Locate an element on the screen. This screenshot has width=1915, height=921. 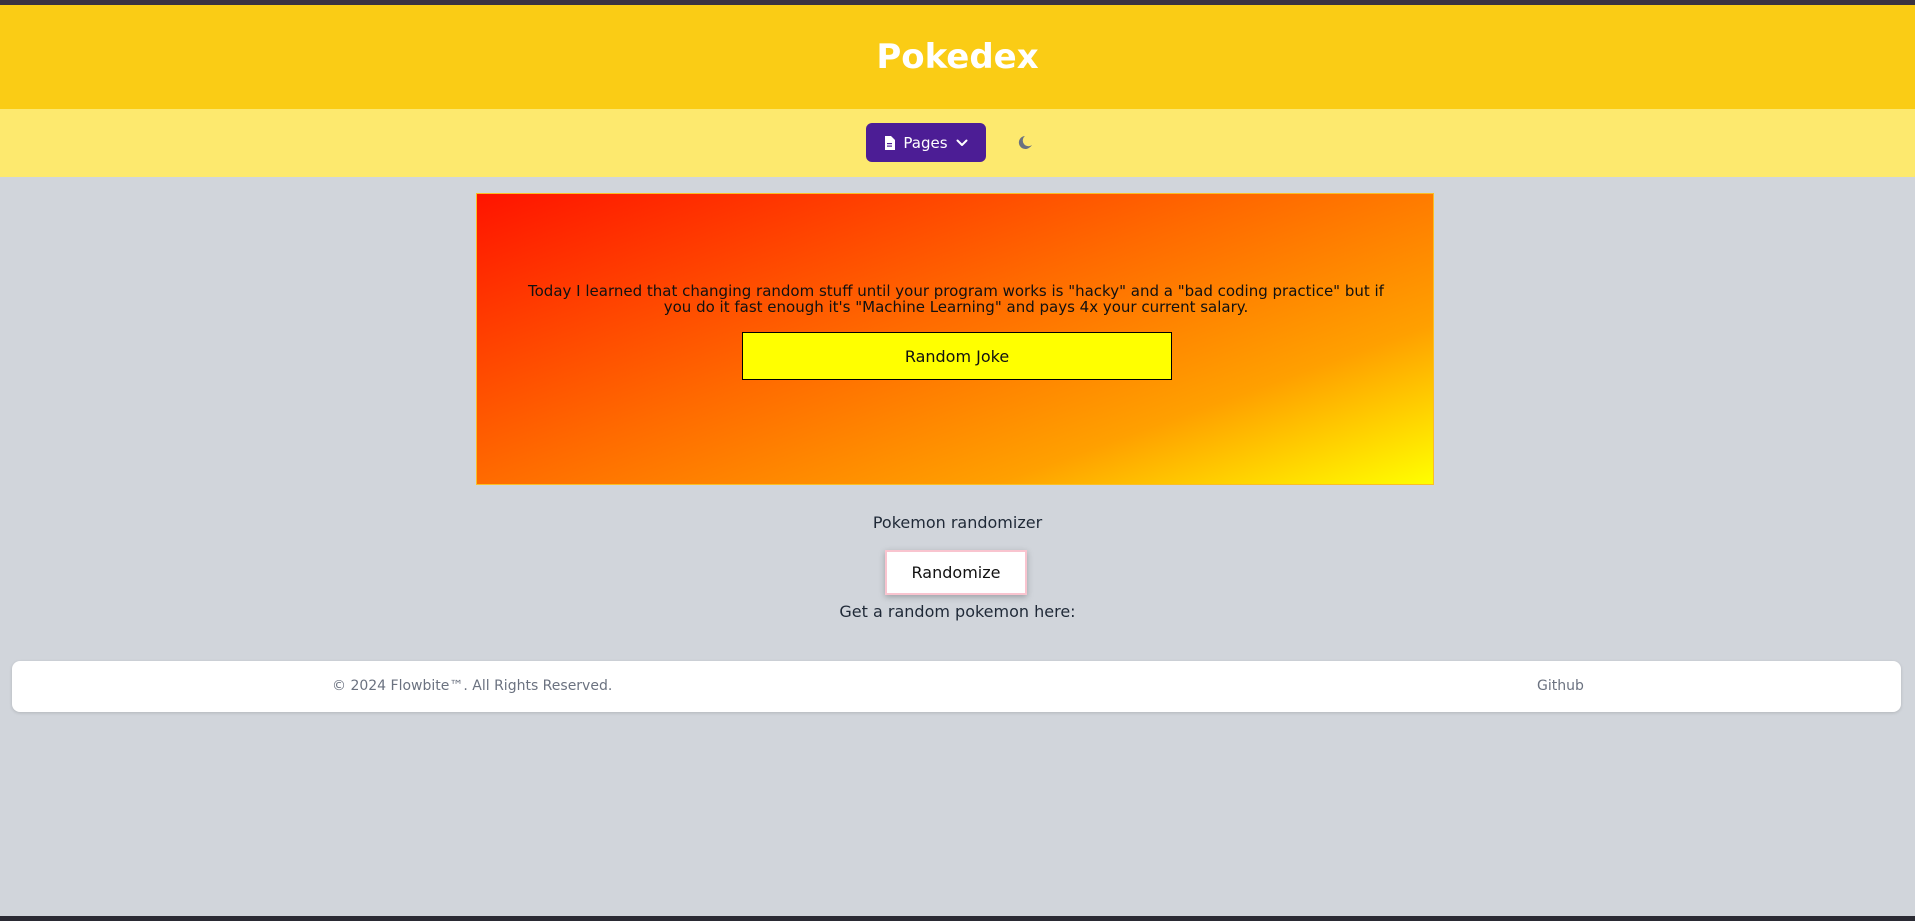
chevron-down-icon is located at coordinates (962, 143).